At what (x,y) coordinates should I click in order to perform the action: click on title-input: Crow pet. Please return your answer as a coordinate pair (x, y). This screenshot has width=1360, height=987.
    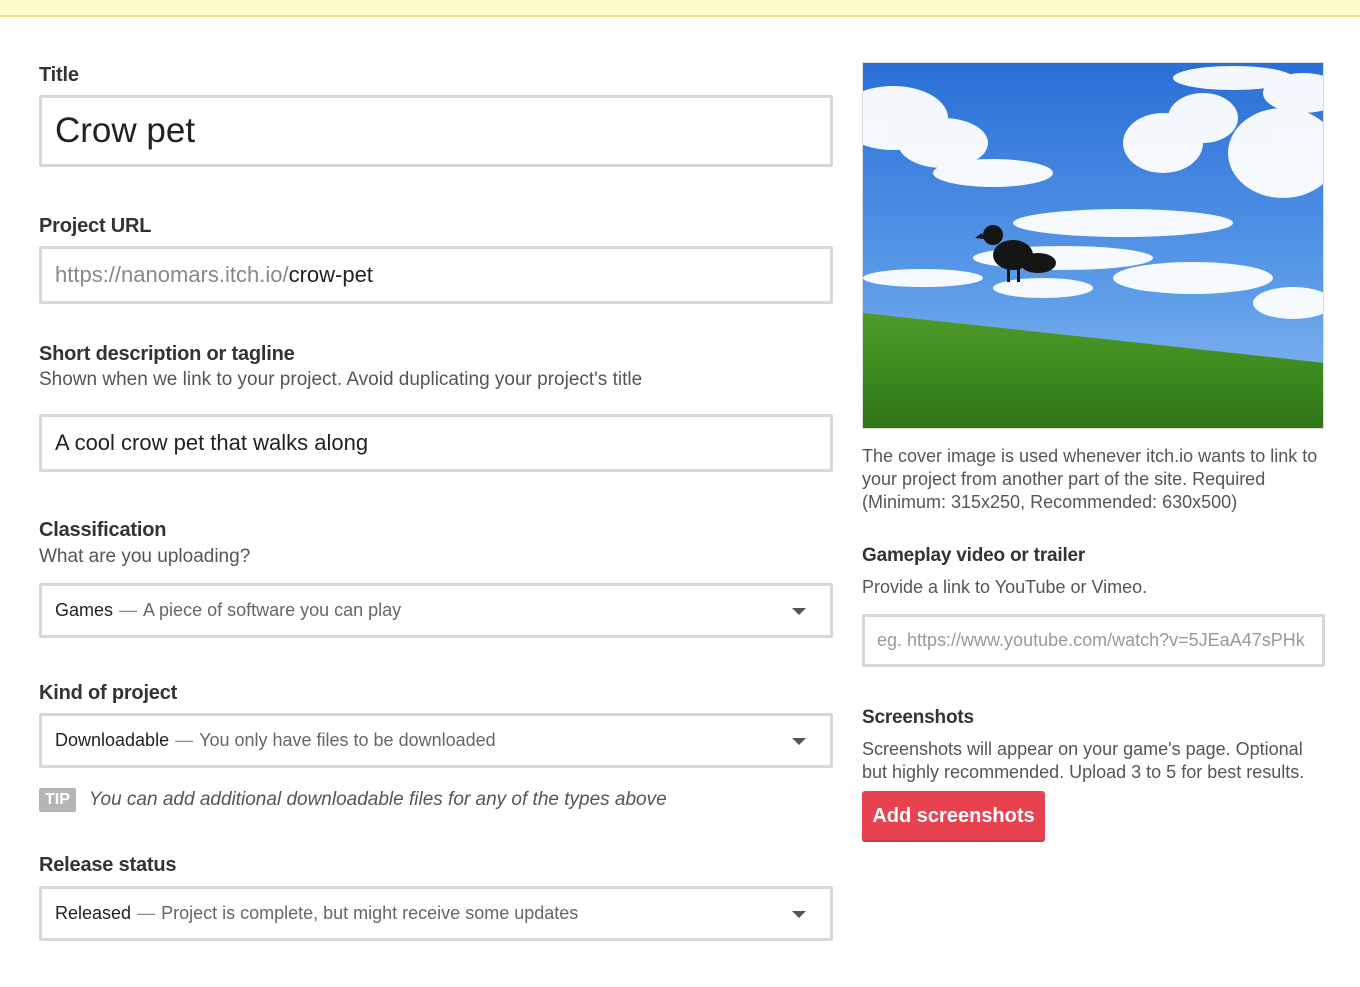
    Looking at the image, I should click on (436, 131).